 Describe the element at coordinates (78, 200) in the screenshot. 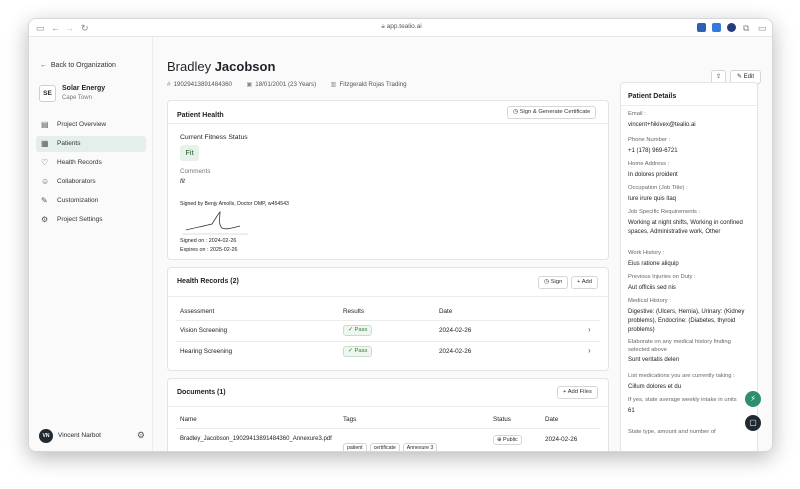

I see `sidebar-item-label: Customization` at that location.